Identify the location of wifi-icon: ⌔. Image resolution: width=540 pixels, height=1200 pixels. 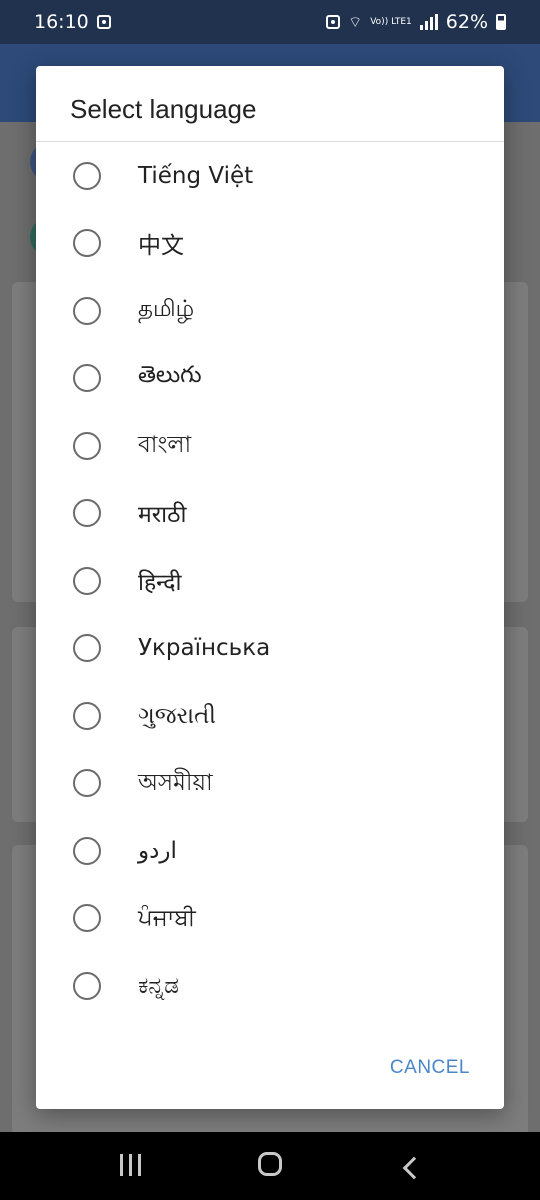
(355, 21).